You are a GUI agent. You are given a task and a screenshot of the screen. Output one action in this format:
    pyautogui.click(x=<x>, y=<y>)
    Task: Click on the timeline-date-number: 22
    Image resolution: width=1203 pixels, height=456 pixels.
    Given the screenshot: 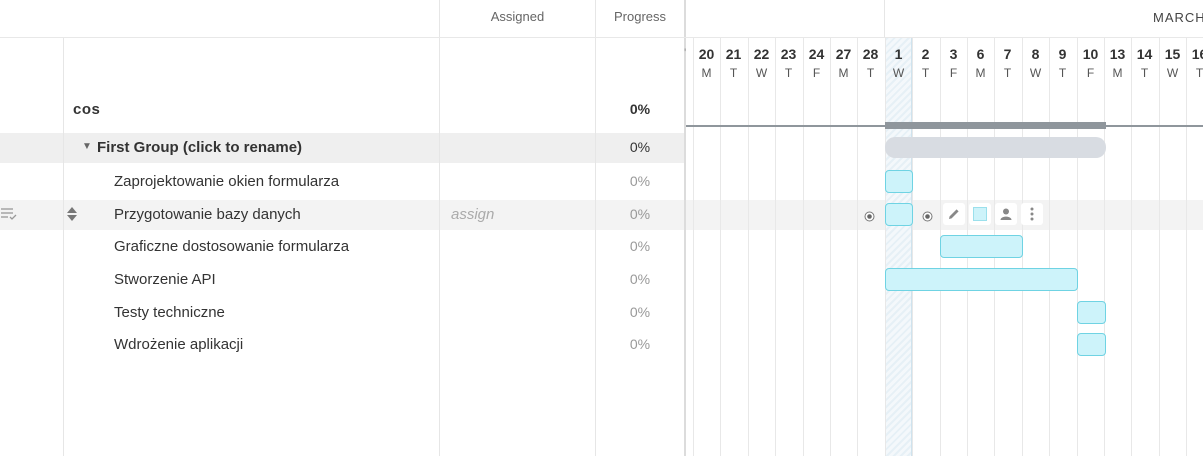 What is the action you would take?
    pyautogui.click(x=761, y=54)
    